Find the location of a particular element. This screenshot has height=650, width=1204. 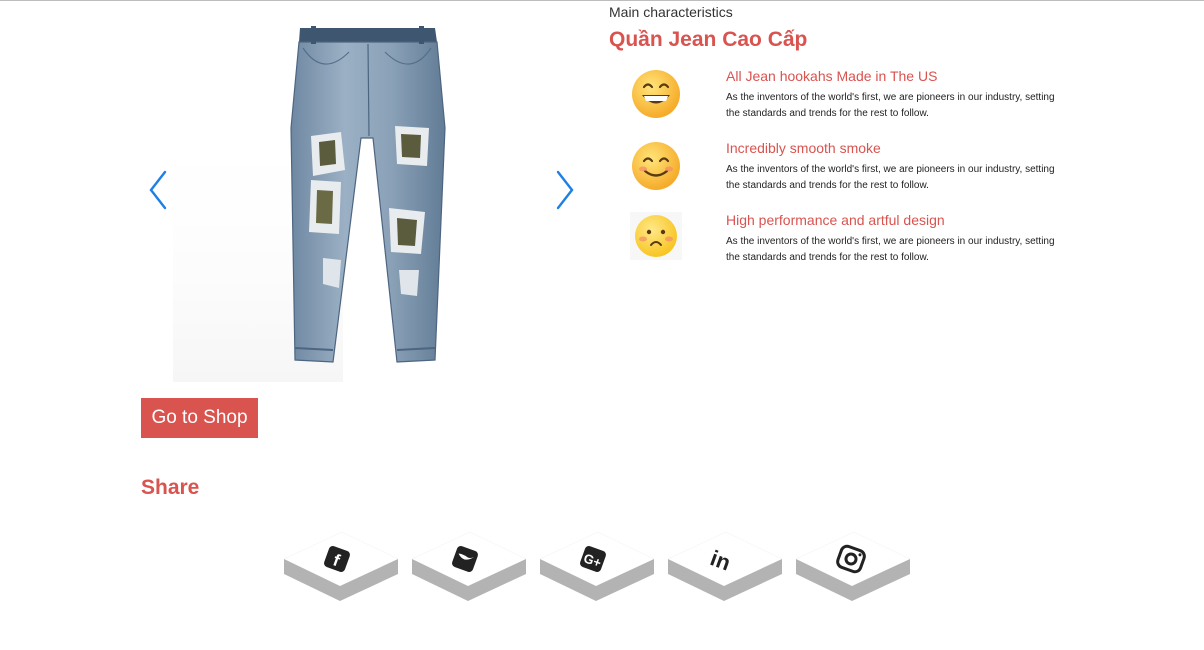

facebook-share-button: f is located at coordinates (341, 576).